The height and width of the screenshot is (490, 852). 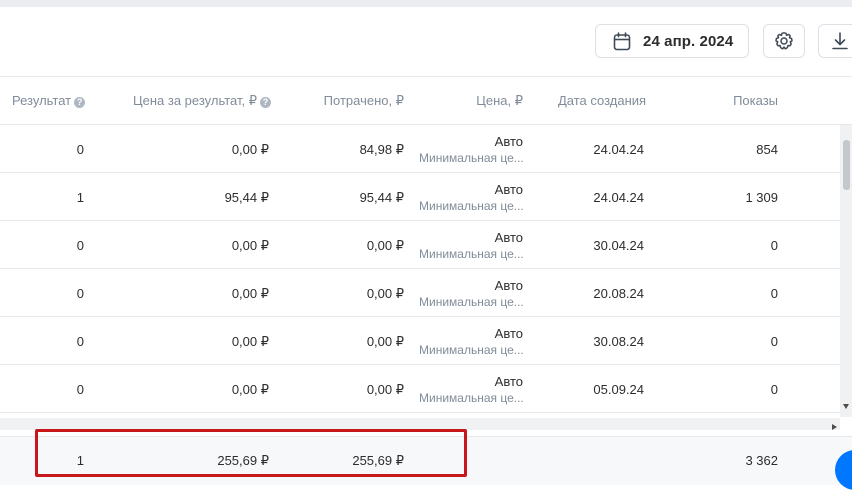 What do you see at coordinates (761, 197) in the screenshot?
I see `cell-impressions: 1 309` at bounding box center [761, 197].